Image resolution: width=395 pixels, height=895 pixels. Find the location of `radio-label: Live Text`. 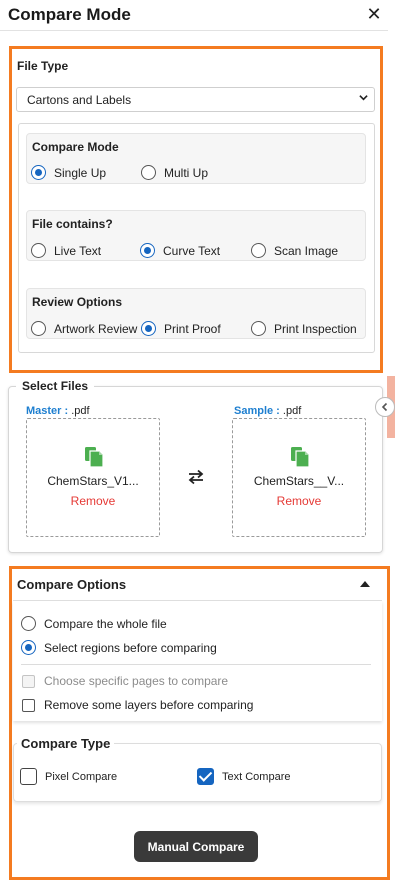

radio-label: Live Text is located at coordinates (78, 250).